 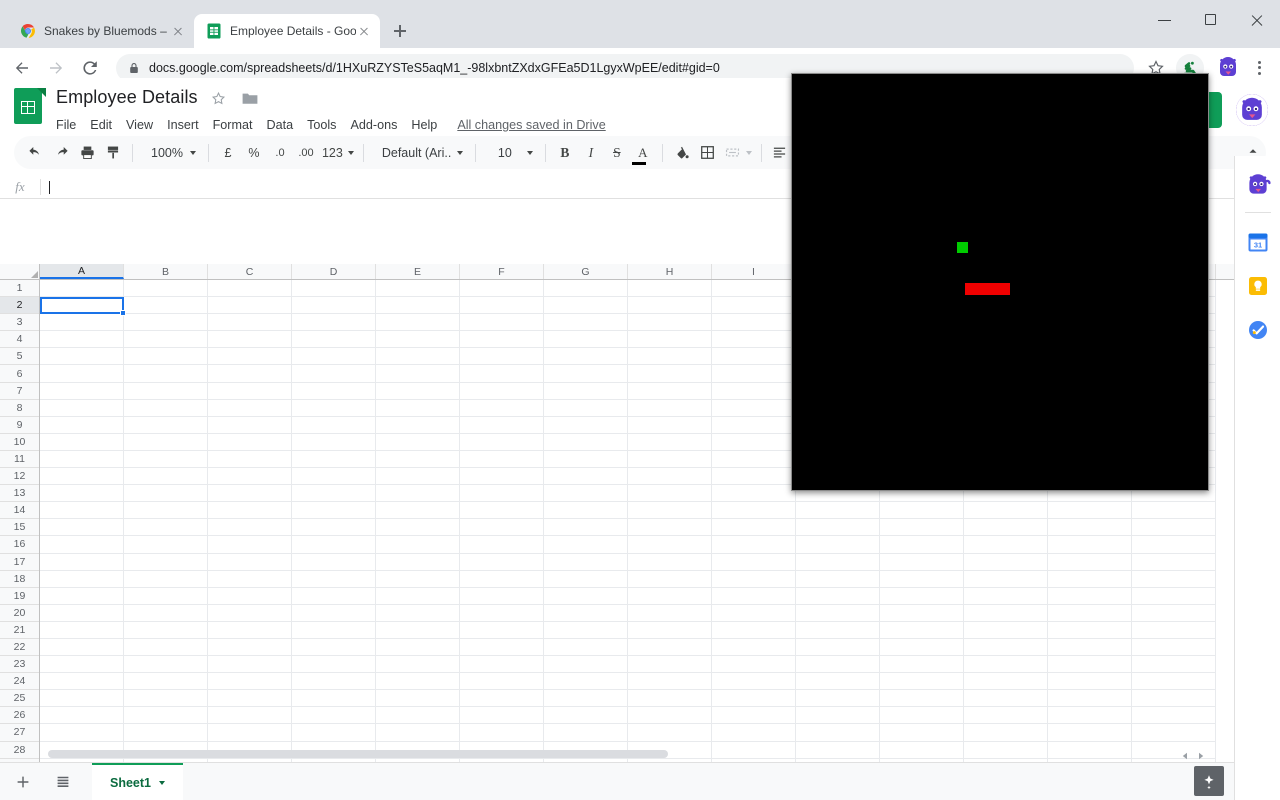 I want to click on cell-E5, so click(x=418, y=357).